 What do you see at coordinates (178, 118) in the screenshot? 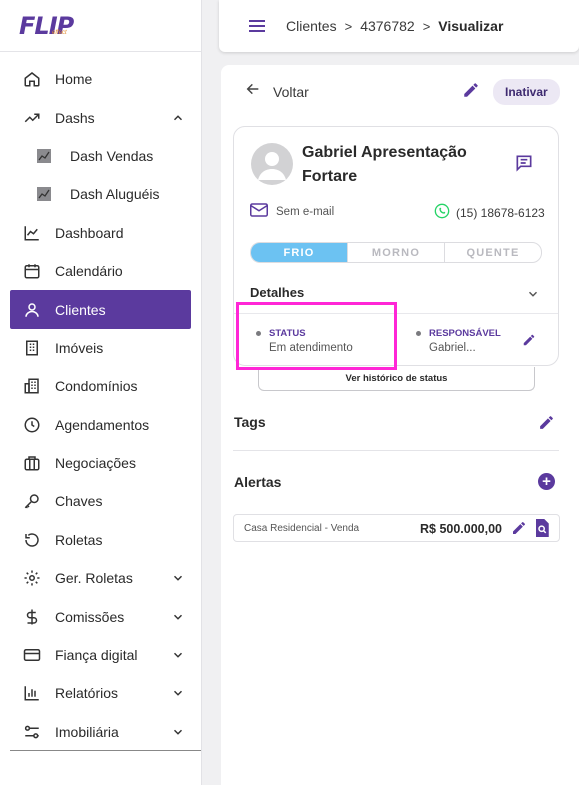
I see `chevron-up-icon` at bounding box center [178, 118].